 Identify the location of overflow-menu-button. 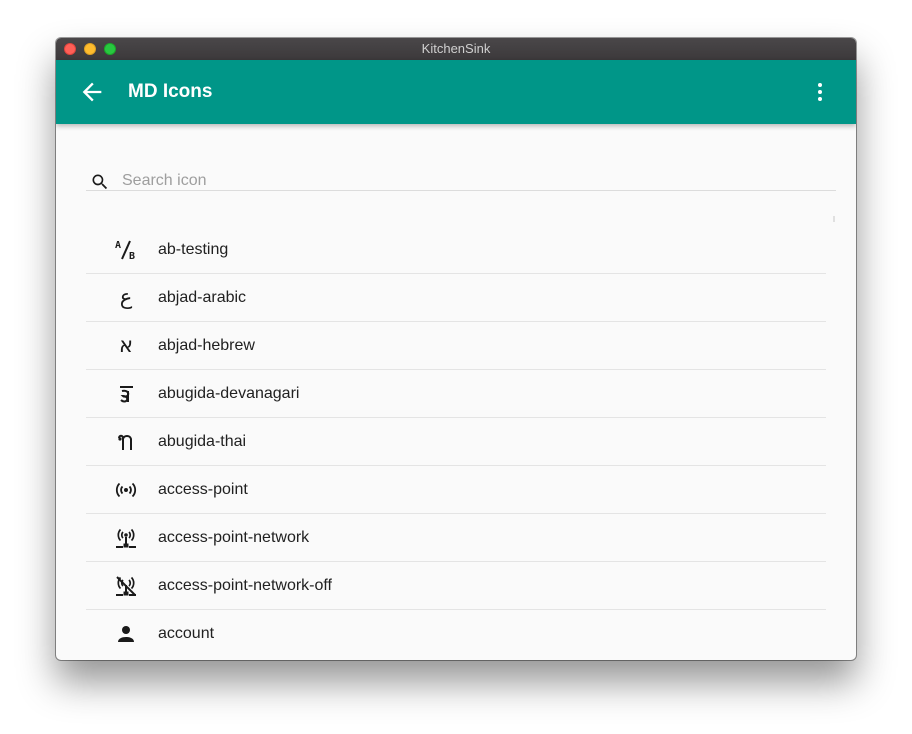
(820, 92).